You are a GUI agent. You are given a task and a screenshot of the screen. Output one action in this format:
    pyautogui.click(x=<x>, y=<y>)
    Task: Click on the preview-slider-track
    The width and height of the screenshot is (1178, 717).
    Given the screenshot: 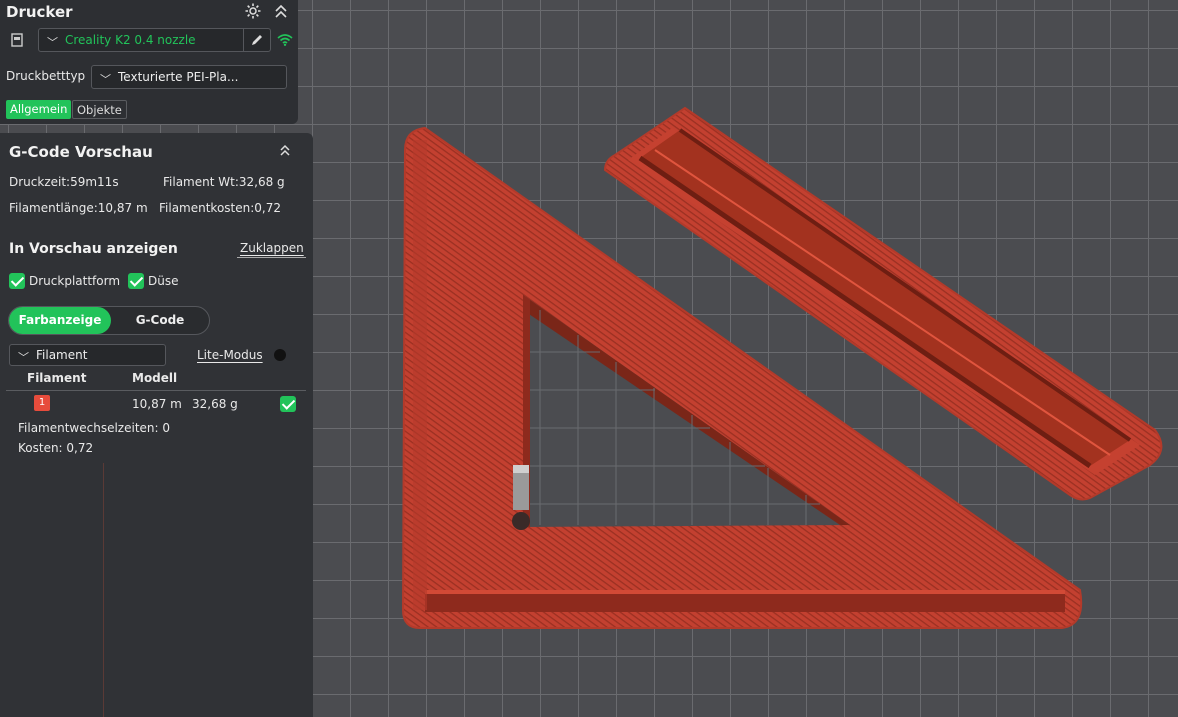 What is the action you would take?
    pyautogui.click(x=103, y=590)
    